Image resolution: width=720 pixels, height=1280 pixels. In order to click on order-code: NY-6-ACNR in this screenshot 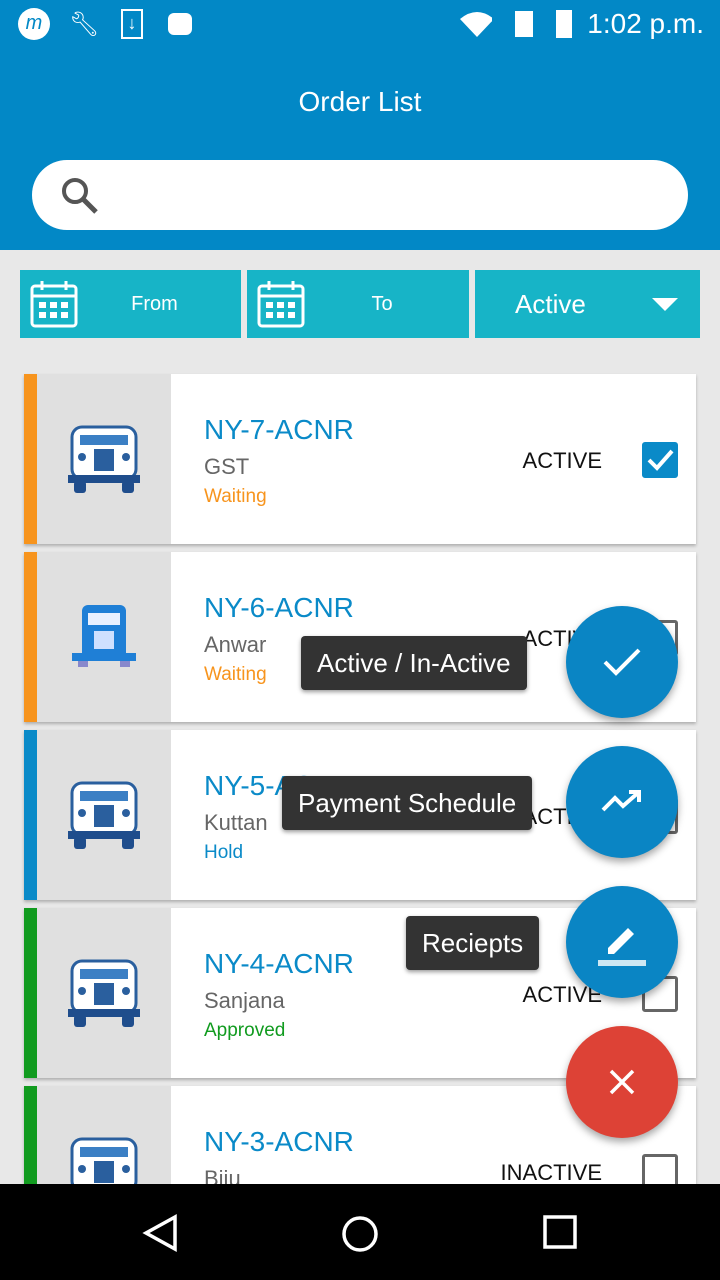, I will do `click(279, 607)`.